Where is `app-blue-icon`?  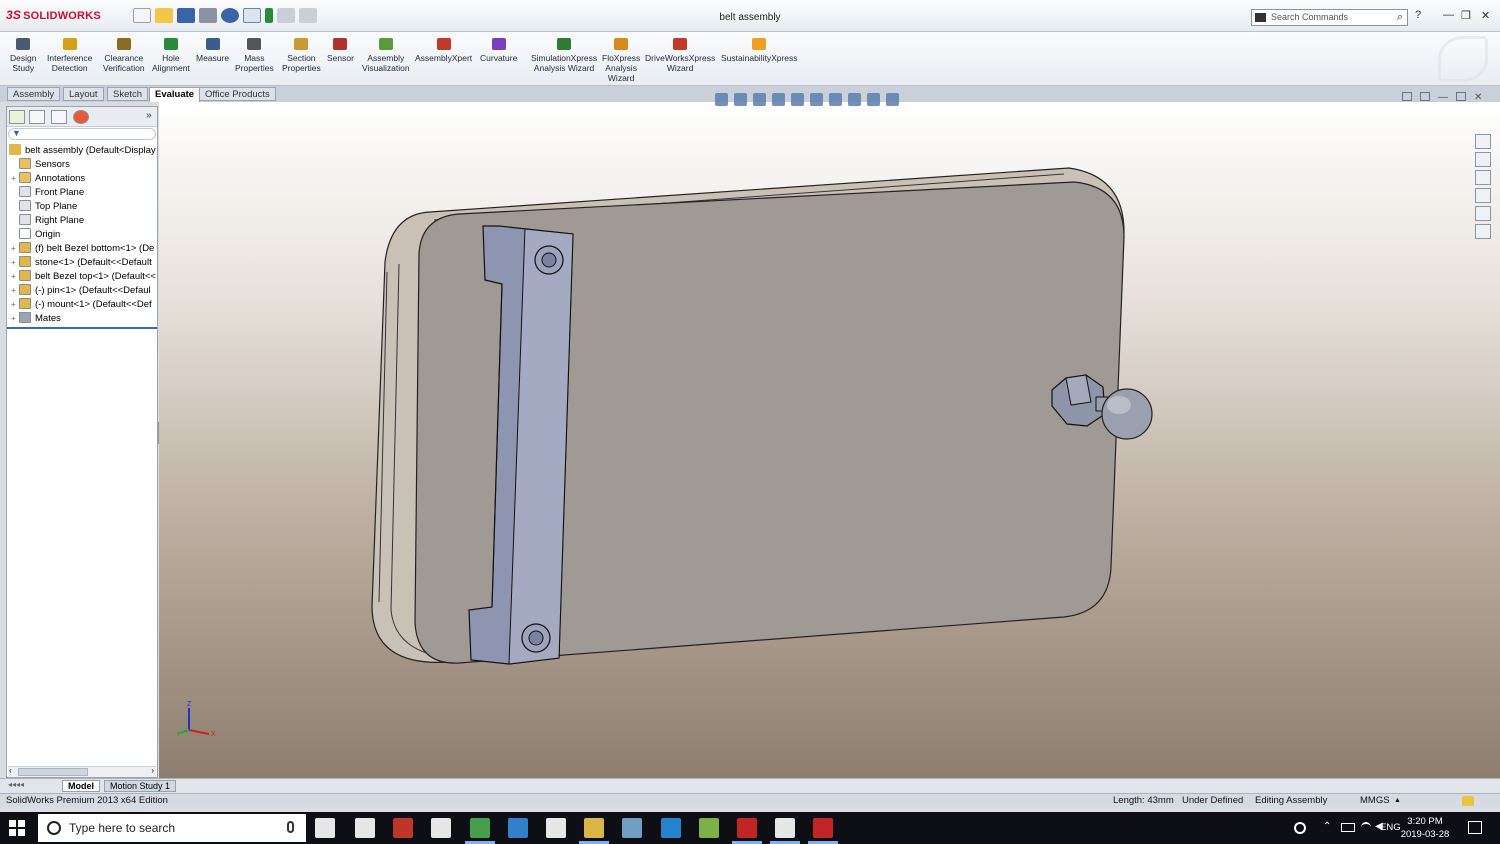
app-blue-icon is located at coordinates (518, 828).